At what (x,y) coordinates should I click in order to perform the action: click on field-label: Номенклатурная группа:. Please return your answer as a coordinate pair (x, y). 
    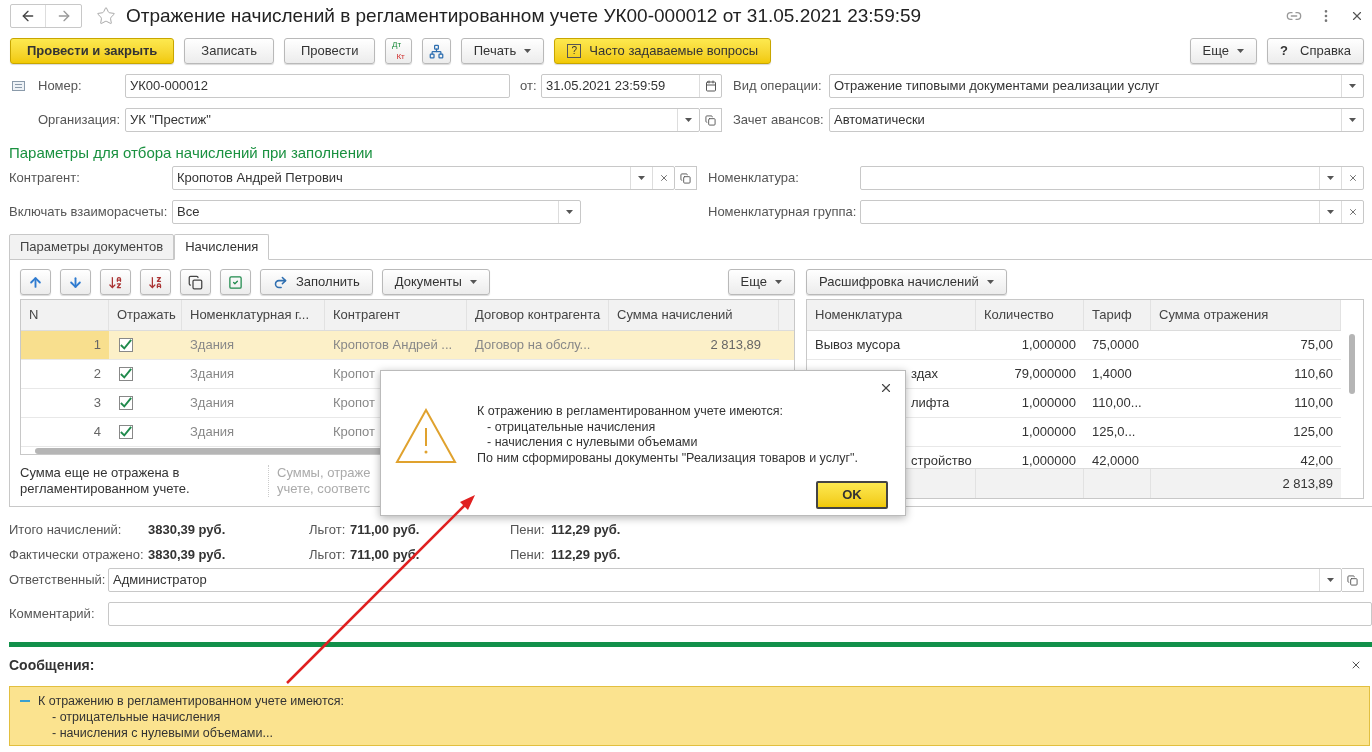
    Looking at the image, I should click on (783, 212).